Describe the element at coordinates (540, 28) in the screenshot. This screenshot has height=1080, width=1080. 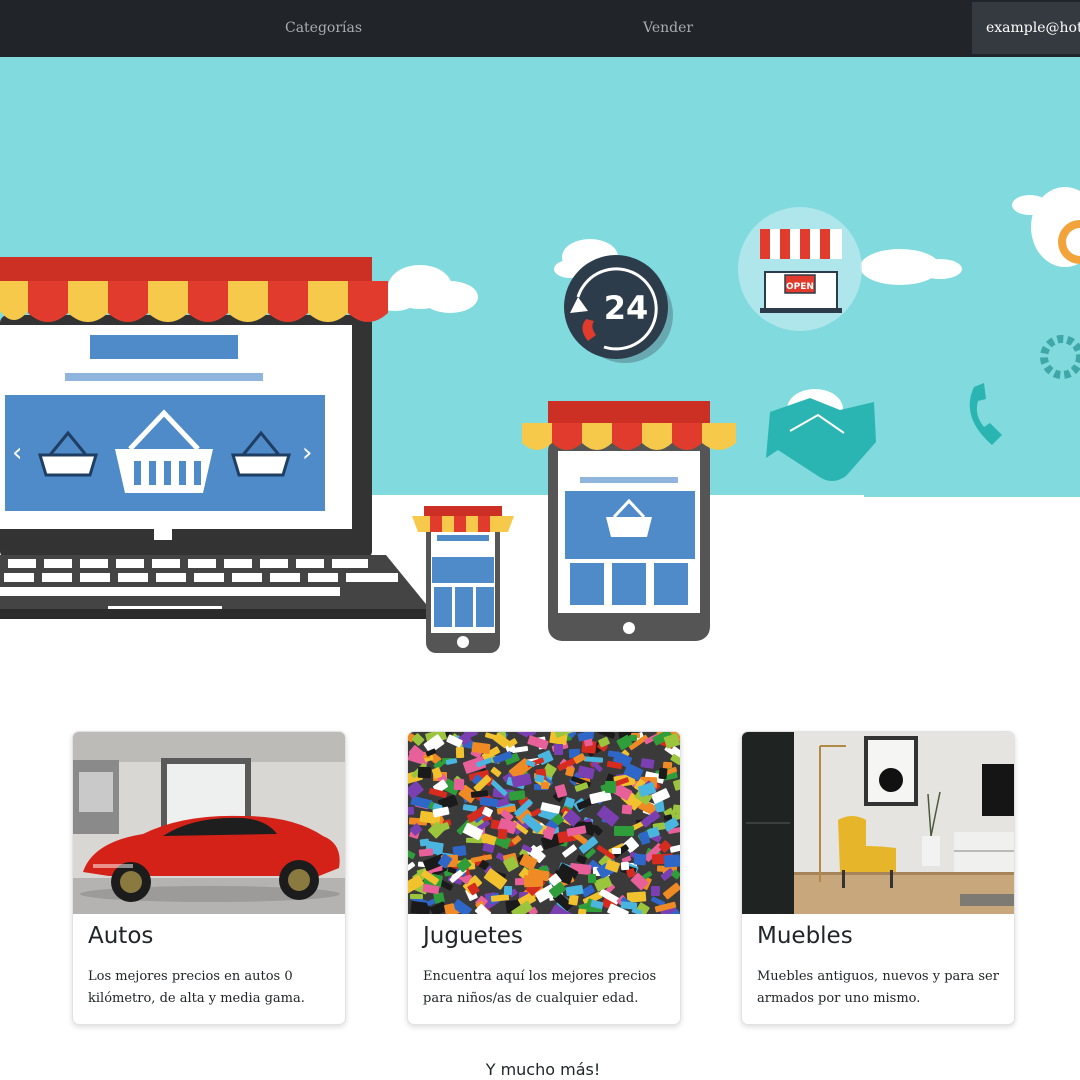
I see `top-navbar: Categorías Vender example@hotm` at that location.